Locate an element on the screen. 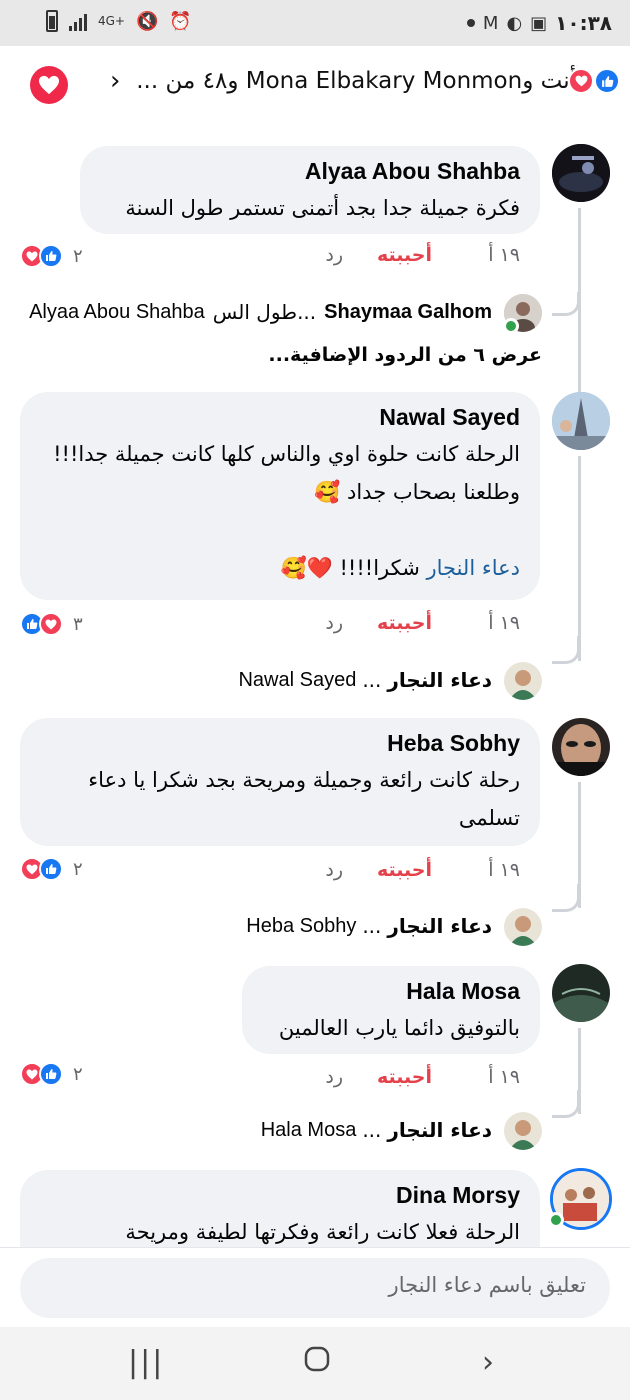  reaction-count: ٣ is located at coordinates (51, 624).